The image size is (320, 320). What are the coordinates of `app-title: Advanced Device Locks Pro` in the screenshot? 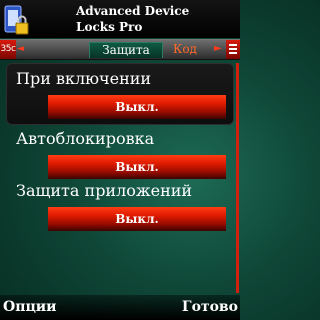 It's located at (158, 19).